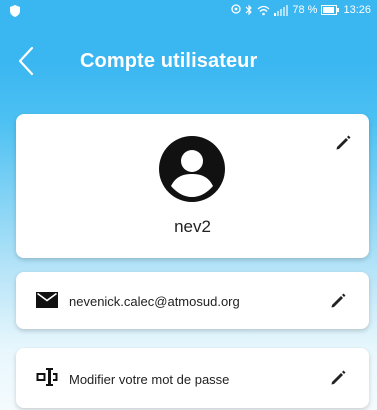 This screenshot has width=377, height=410. Describe the element at coordinates (188, 11) in the screenshot. I see `status-bar: 78 % 13:26` at that location.